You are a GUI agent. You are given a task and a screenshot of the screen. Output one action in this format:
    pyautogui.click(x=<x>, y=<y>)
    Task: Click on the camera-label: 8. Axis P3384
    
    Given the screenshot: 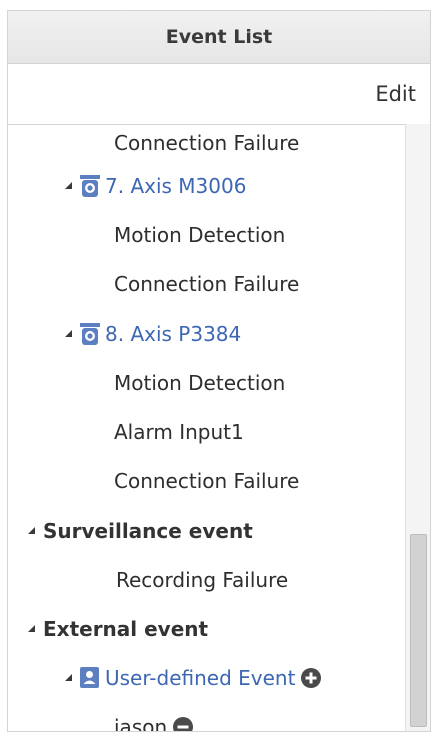 What is the action you would take?
    pyautogui.click(x=173, y=333)
    